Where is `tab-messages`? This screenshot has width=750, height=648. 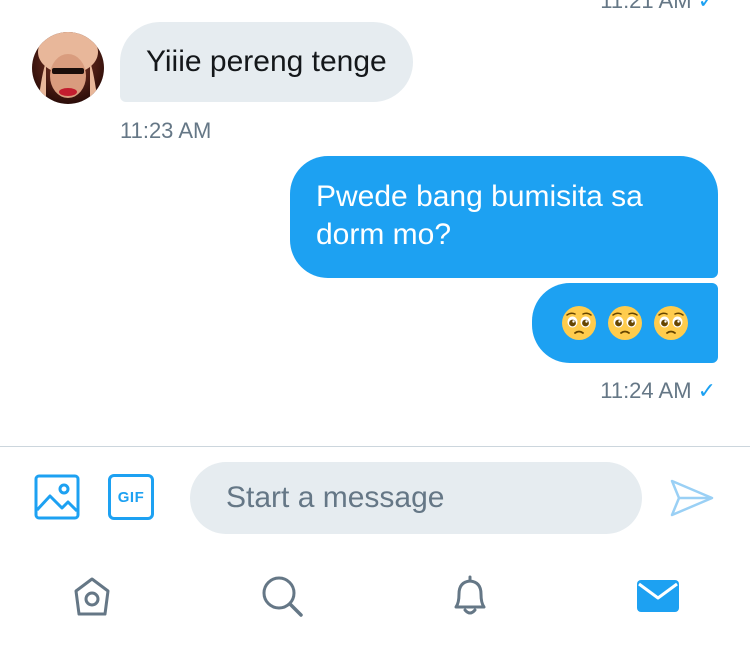
tab-messages is located at coordinates (658, 596).